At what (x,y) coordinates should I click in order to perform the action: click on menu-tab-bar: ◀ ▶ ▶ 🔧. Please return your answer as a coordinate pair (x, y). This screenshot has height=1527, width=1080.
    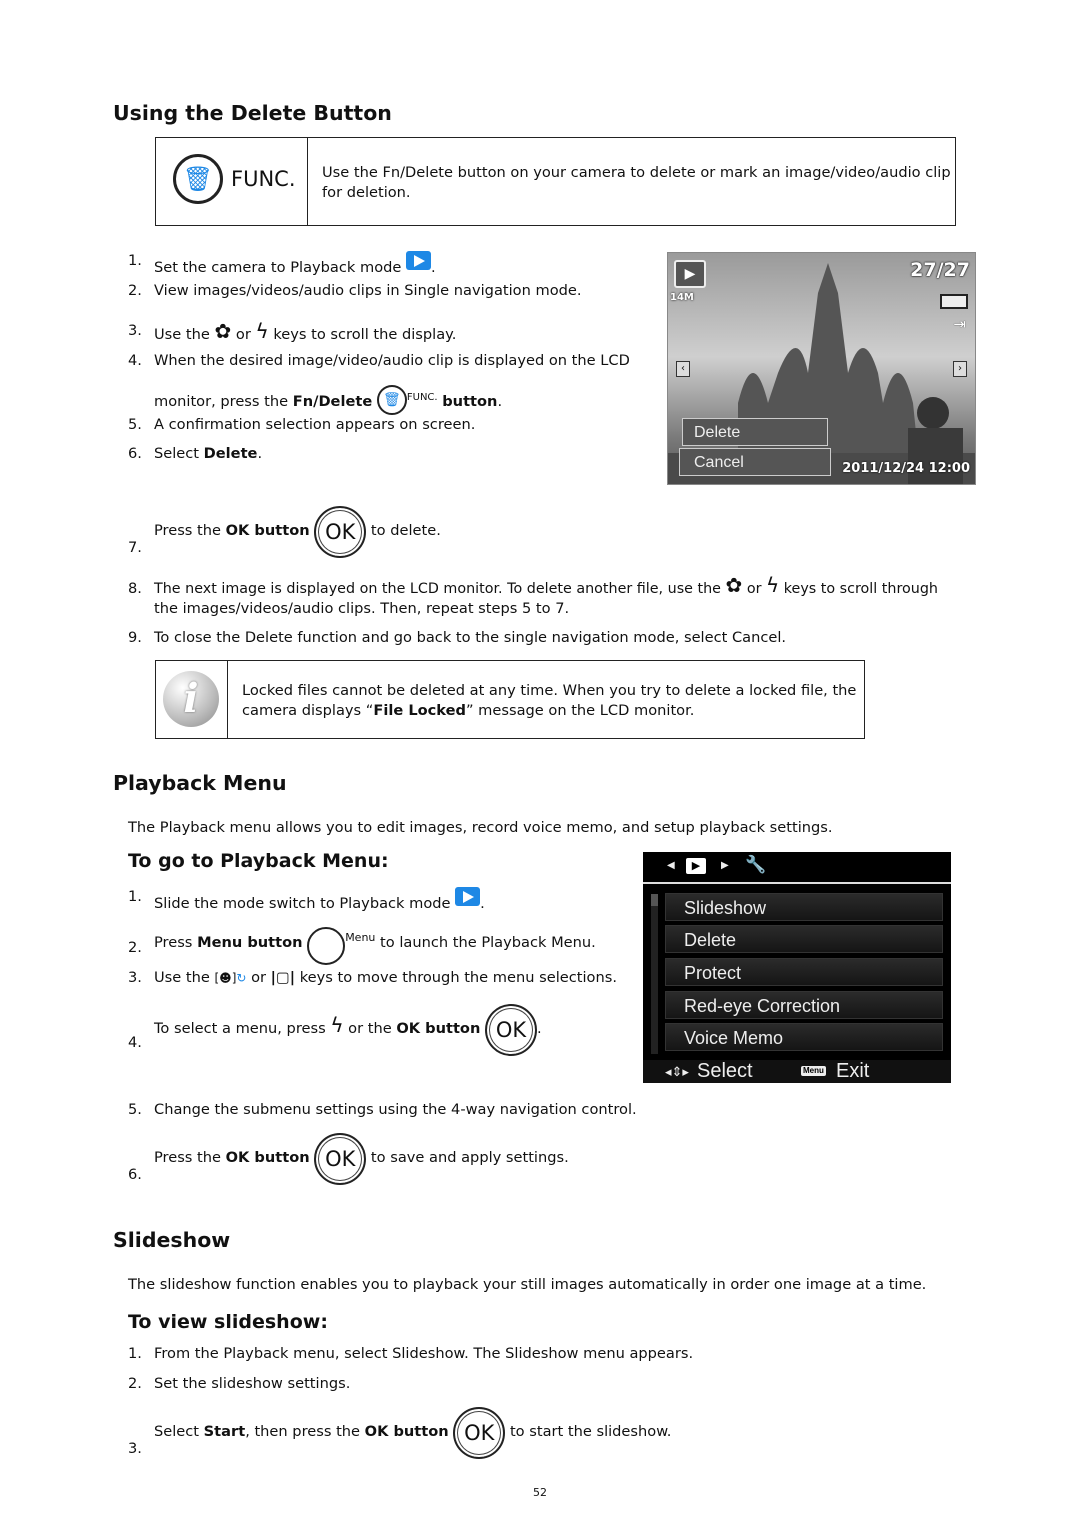
    Looking at the image, I should click on (797, 868).